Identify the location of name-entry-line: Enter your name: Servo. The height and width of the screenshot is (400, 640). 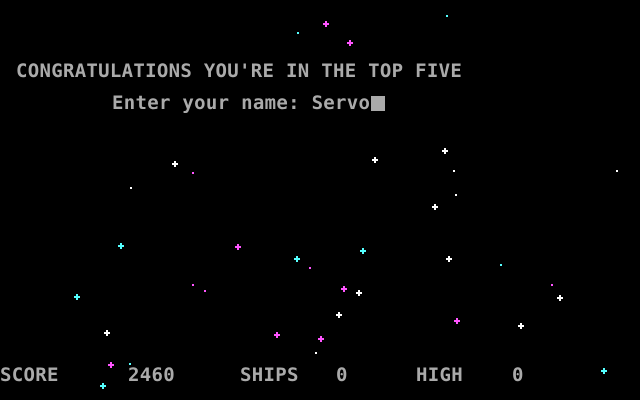
(249, 103).